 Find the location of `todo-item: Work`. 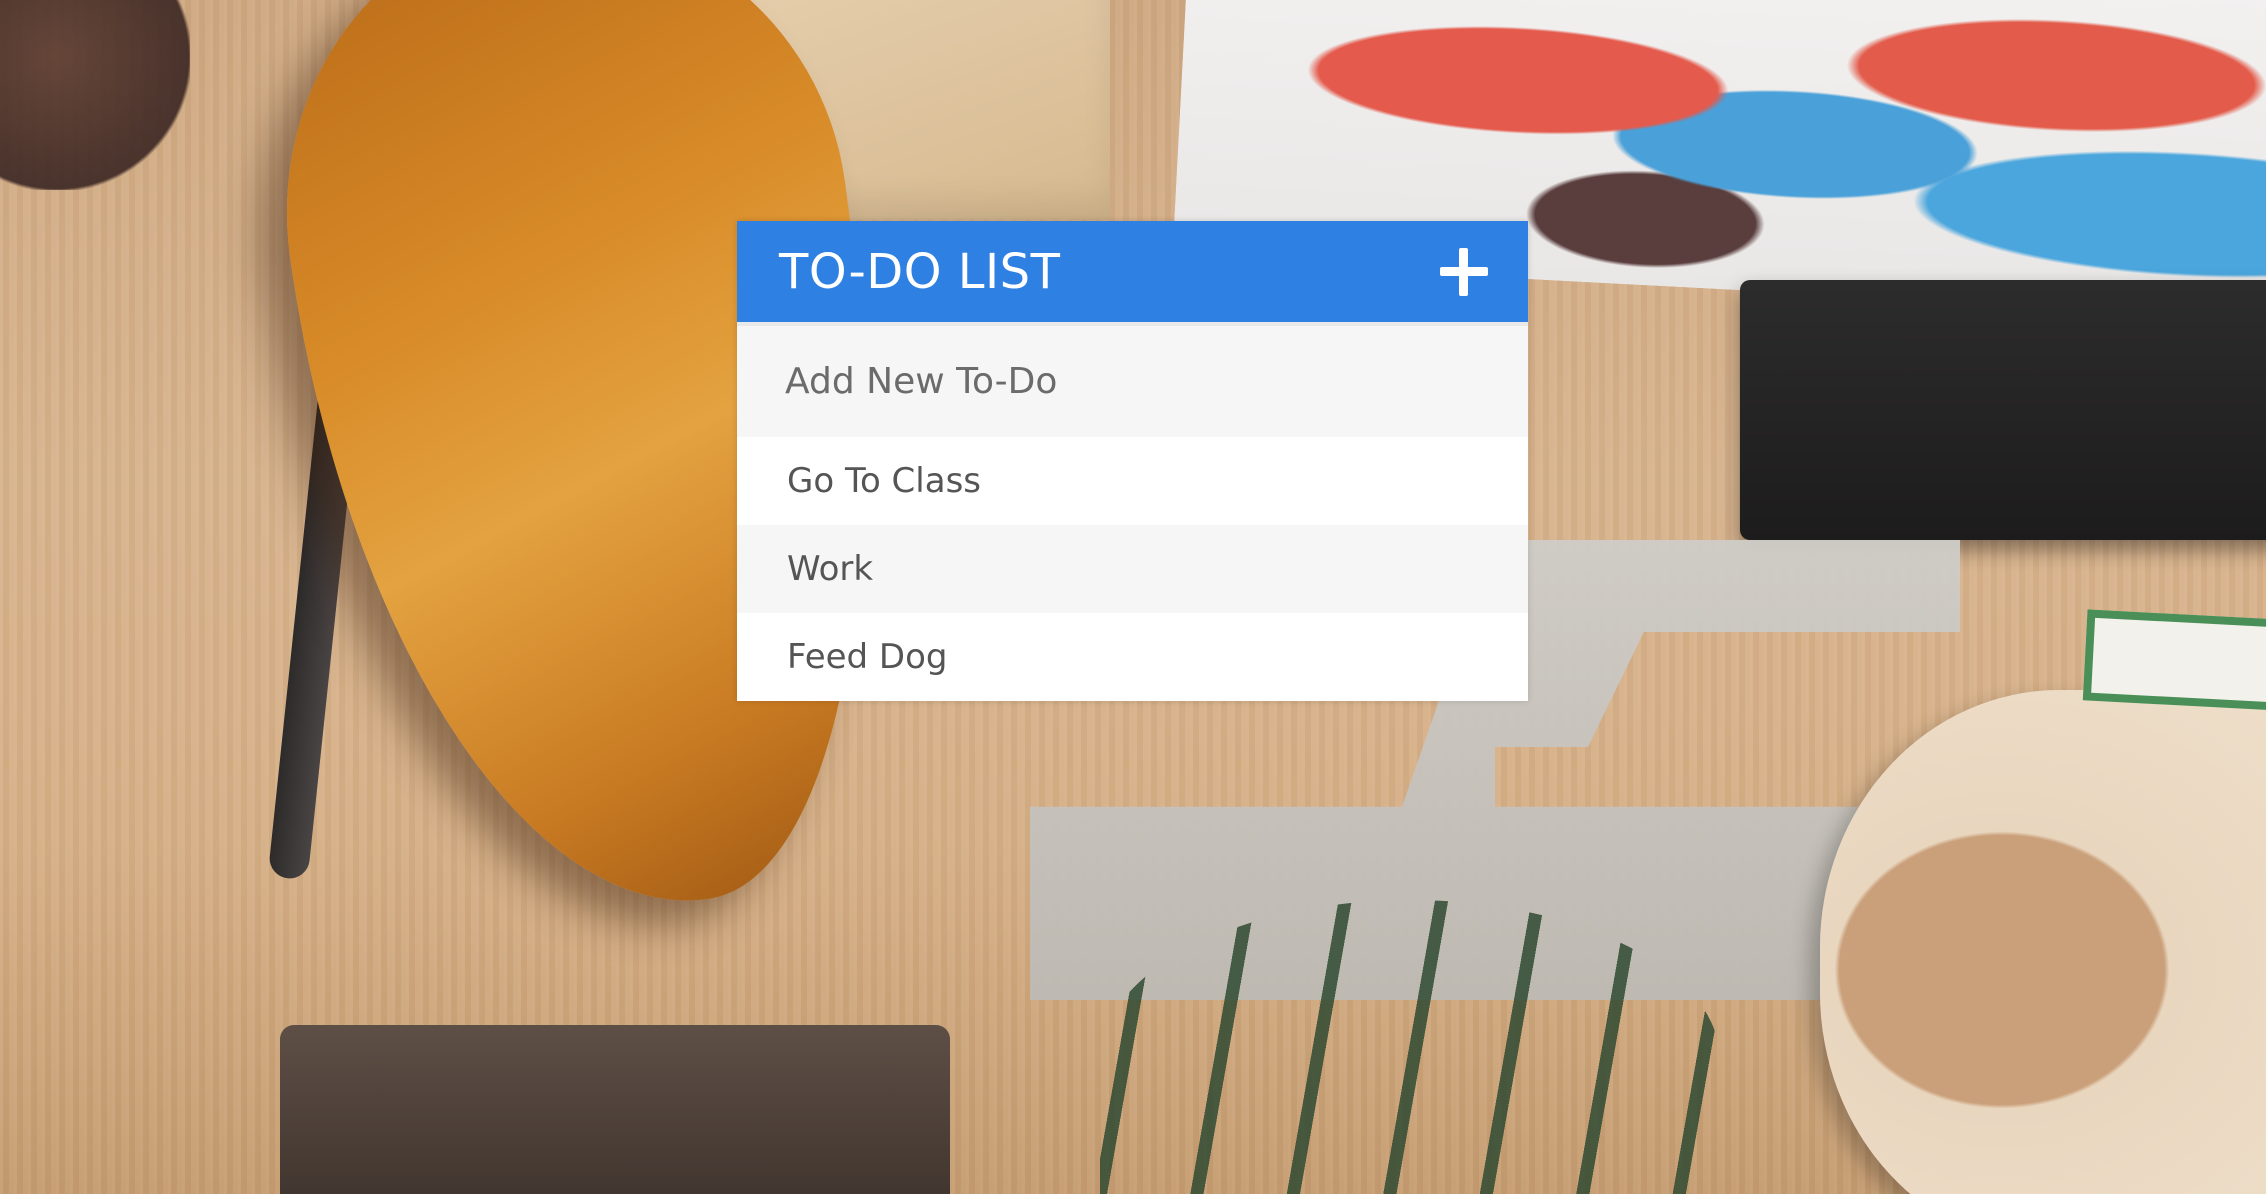

todo-item: Work is located at coordinates (1132, 569).